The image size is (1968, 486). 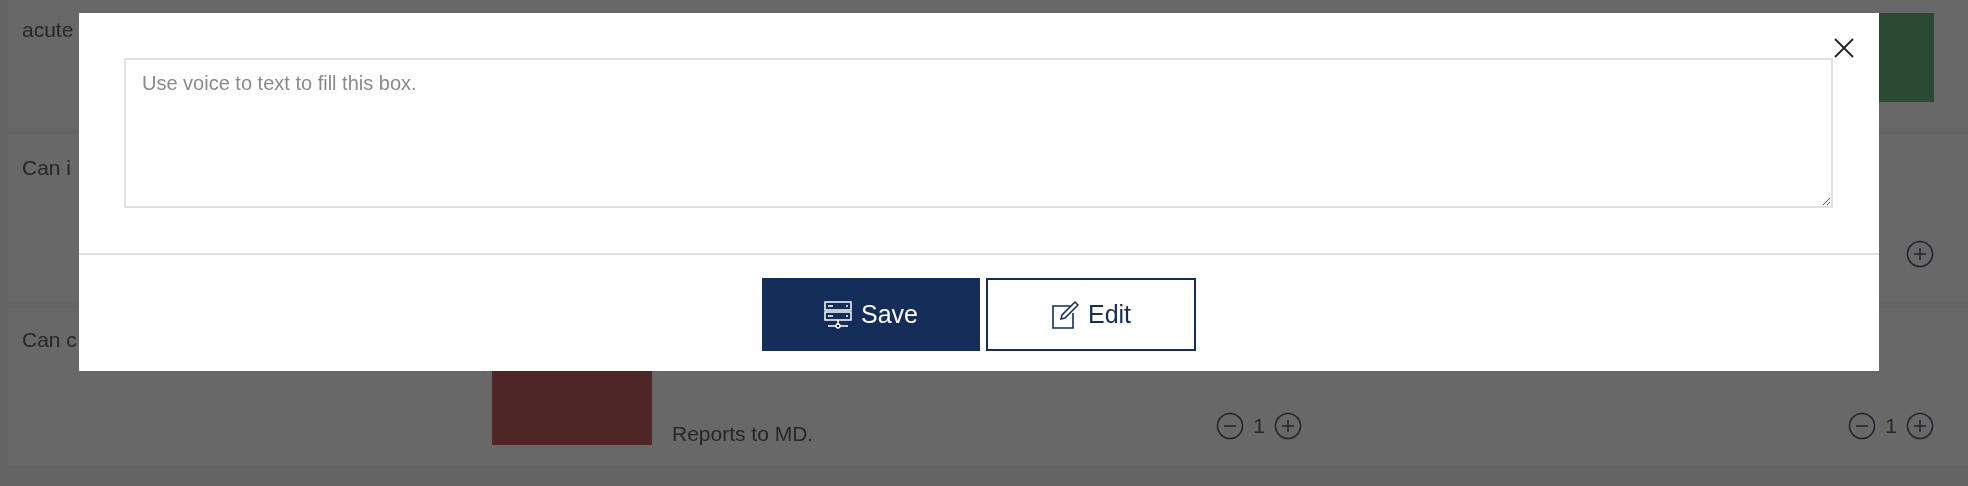 What do you see at coordinates (871, 314) in the screenshot?
I see `save-button: Save` at bounding box center [871, 314].